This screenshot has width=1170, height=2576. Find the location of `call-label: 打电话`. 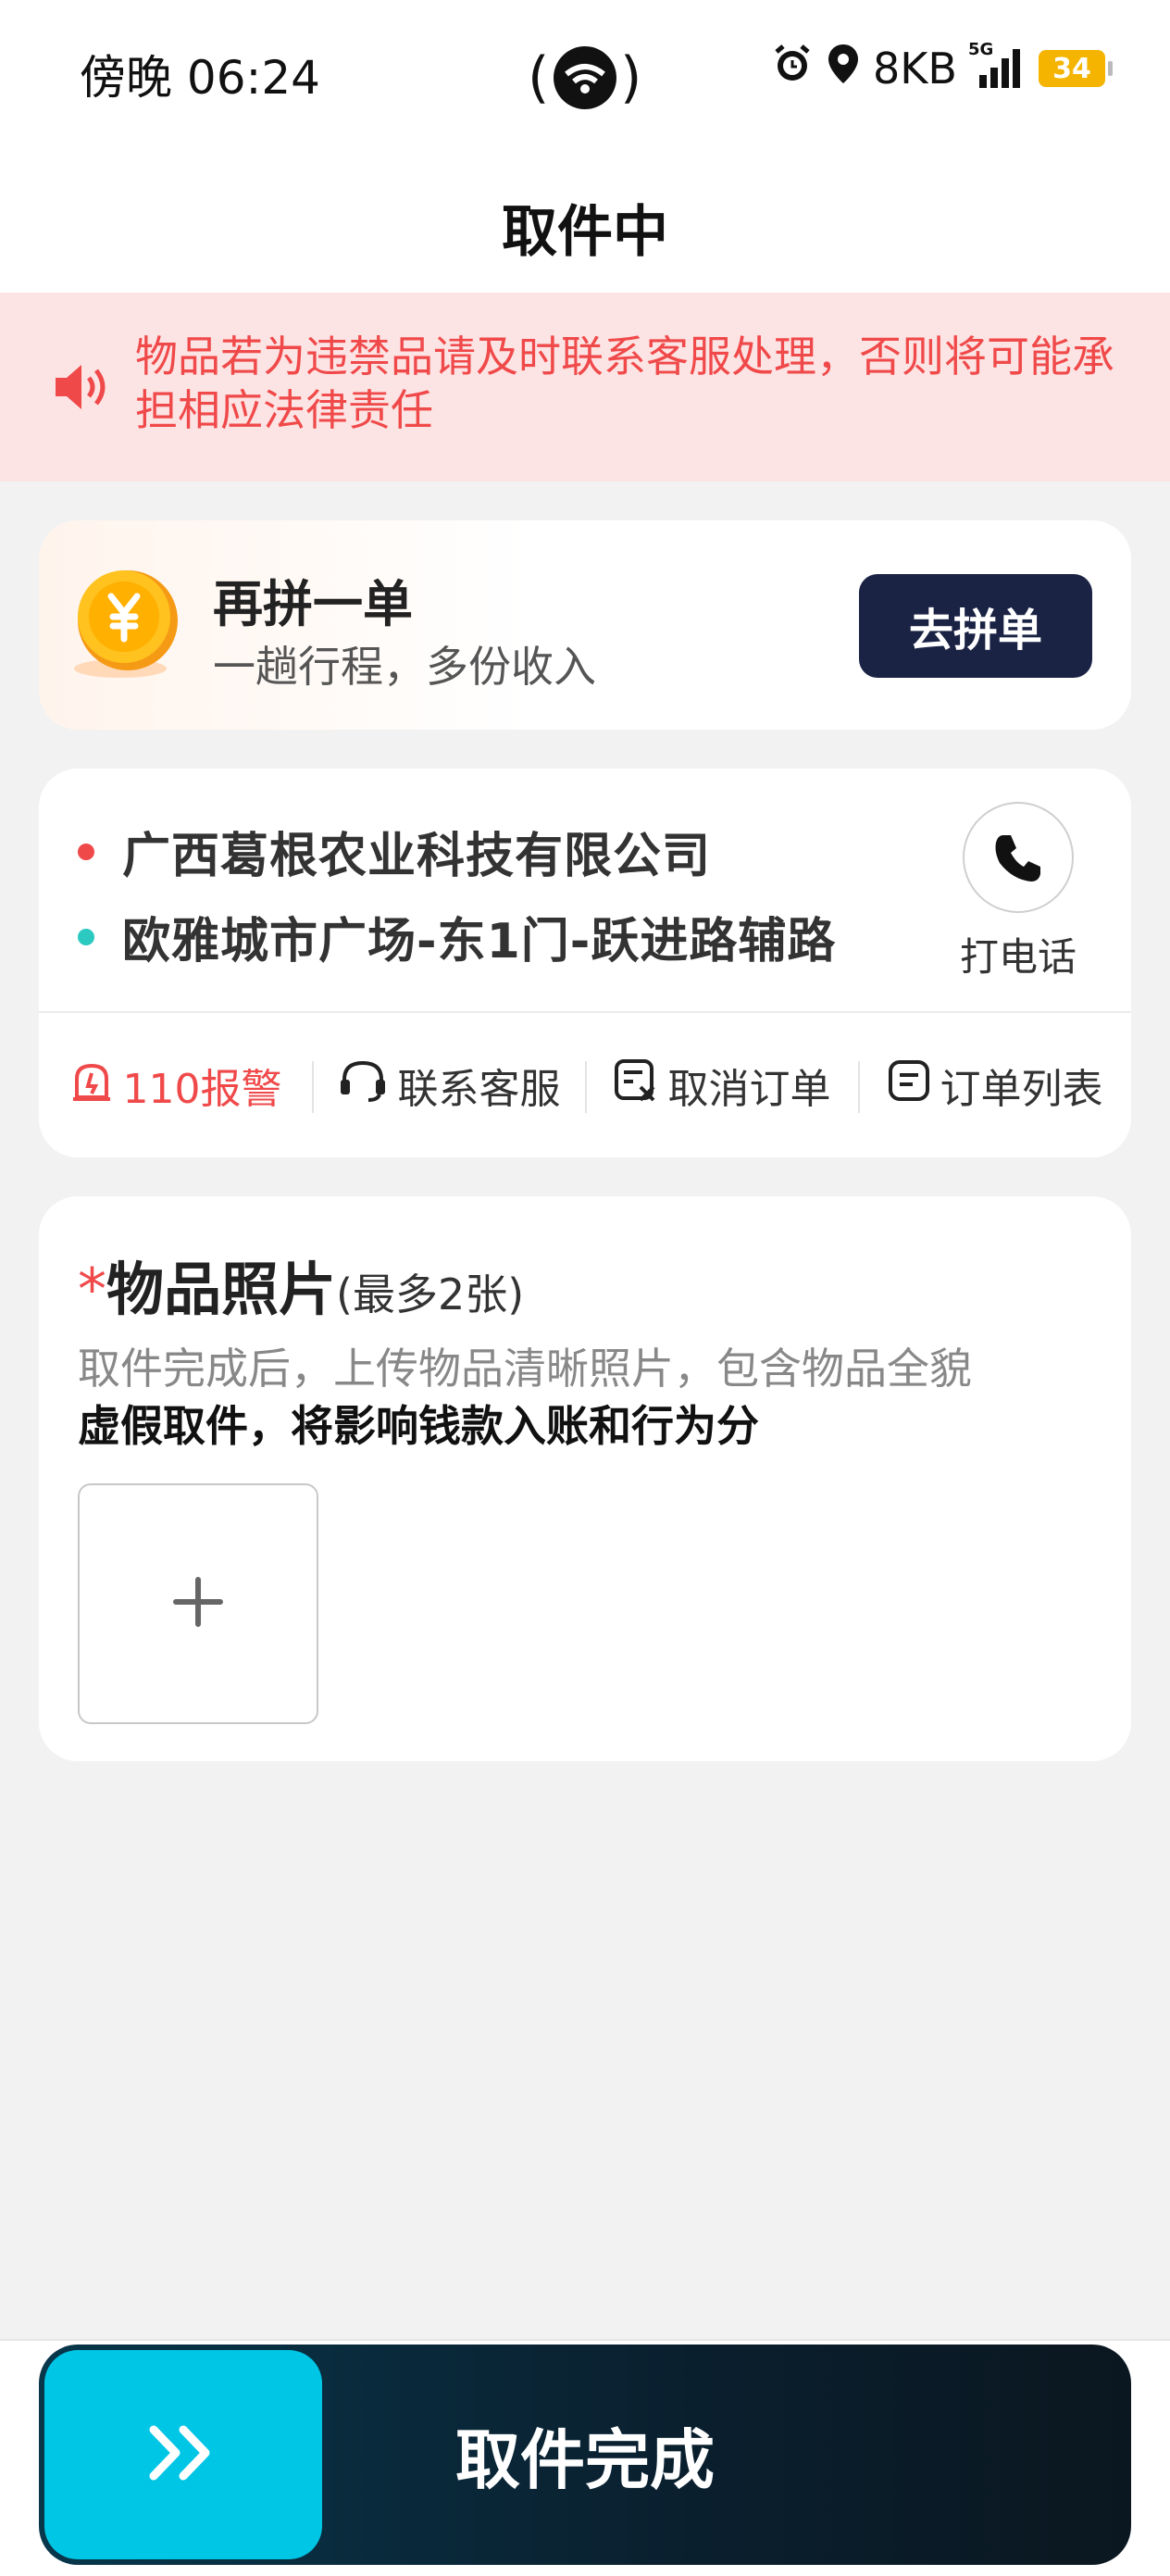

call-label: 打电话 is located at coordinates (1018, 957).